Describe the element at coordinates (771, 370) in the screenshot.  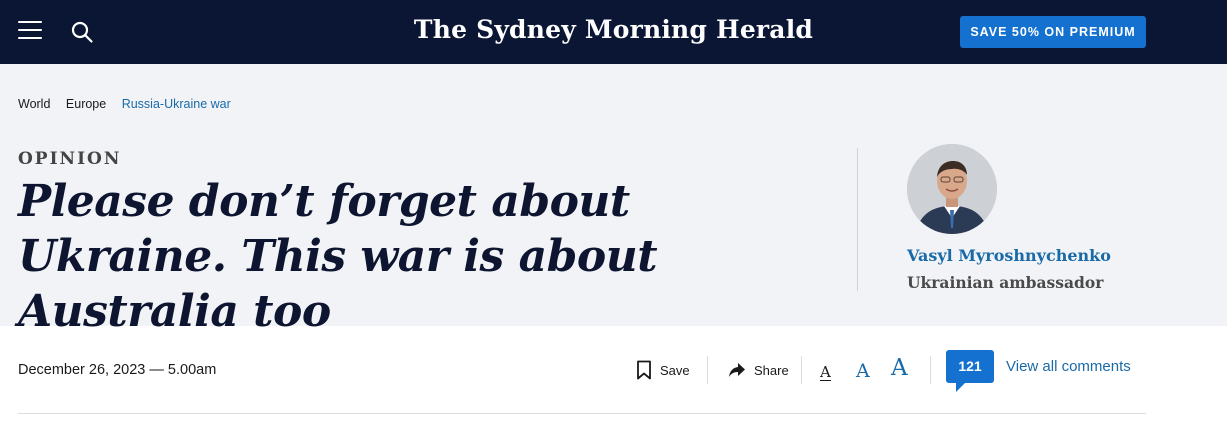
I see `share-label: Share` at that location.